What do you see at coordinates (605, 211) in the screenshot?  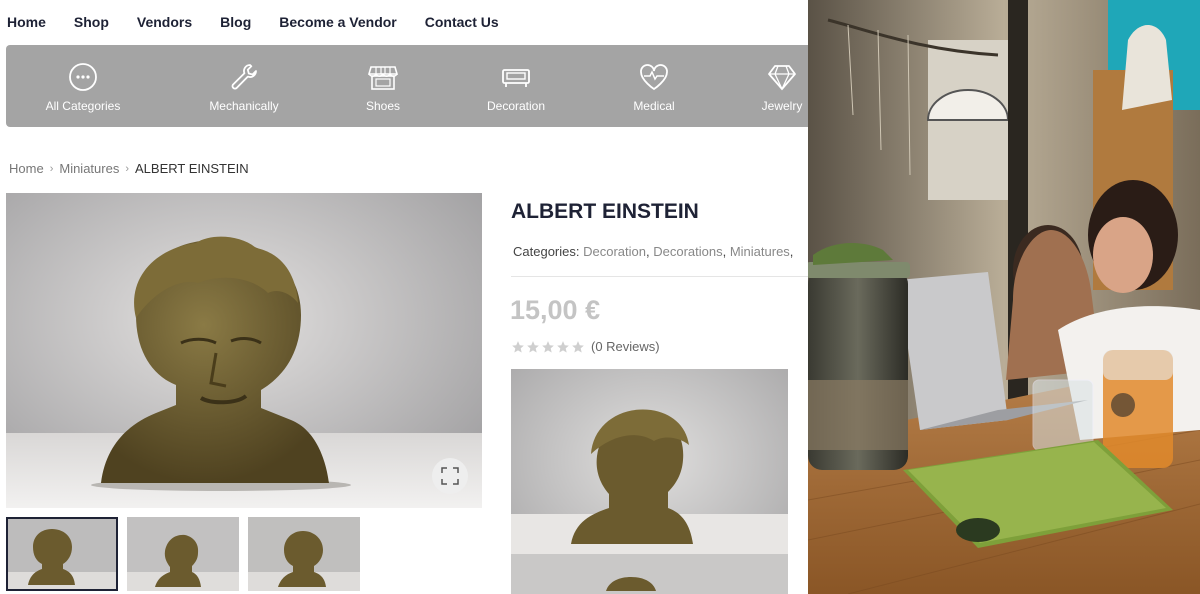 I see `product-title: ALBERT EINSTEIN` at bounding box center [605, 211].